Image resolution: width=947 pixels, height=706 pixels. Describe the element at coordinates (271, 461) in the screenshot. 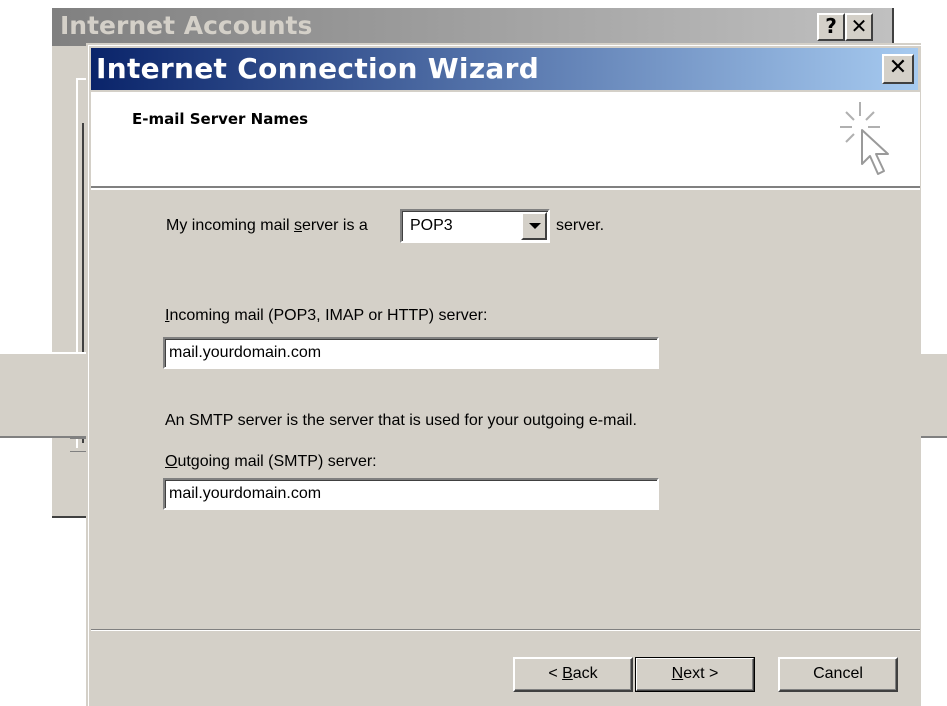

I see `outgoing-server-label: Outgoing mail (SMTP) server:` at that location.